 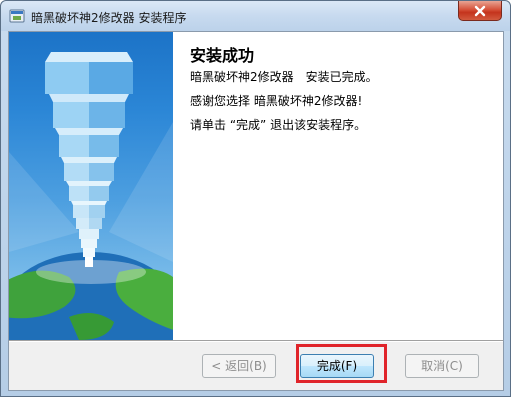 What do you see at coordinates (239, 366) in the screenshot?
I see `back-button: < 返回(B)` at bounding box center [239, 366].